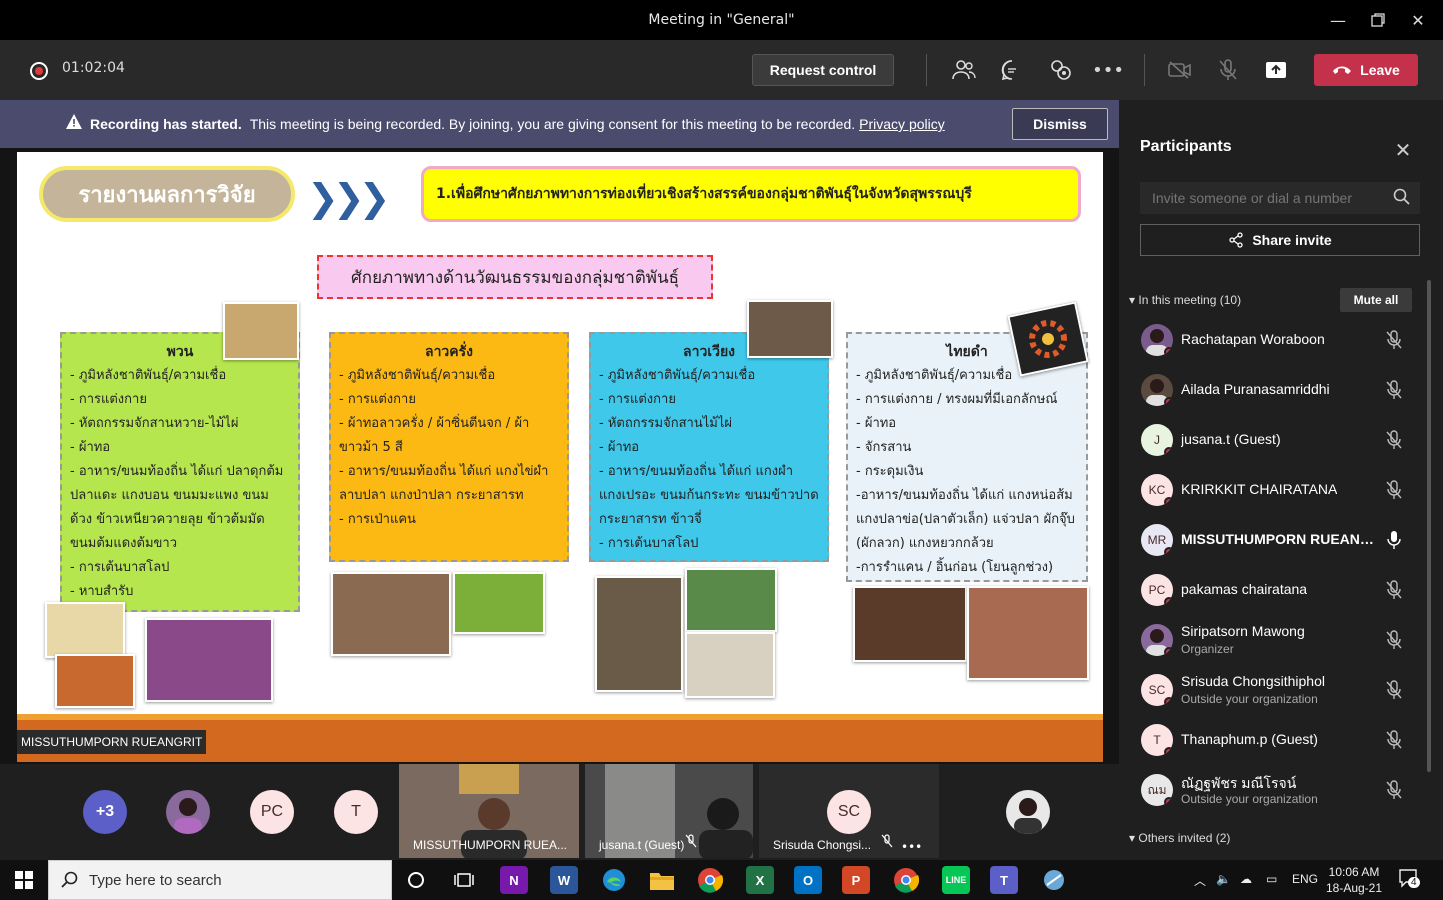 The width and height of the screenshot is (1443, 900). What do you see at coordinates (1157, 790) in the screenshot?
I see `avatar: ณม` at bounding box center [1157, 790].